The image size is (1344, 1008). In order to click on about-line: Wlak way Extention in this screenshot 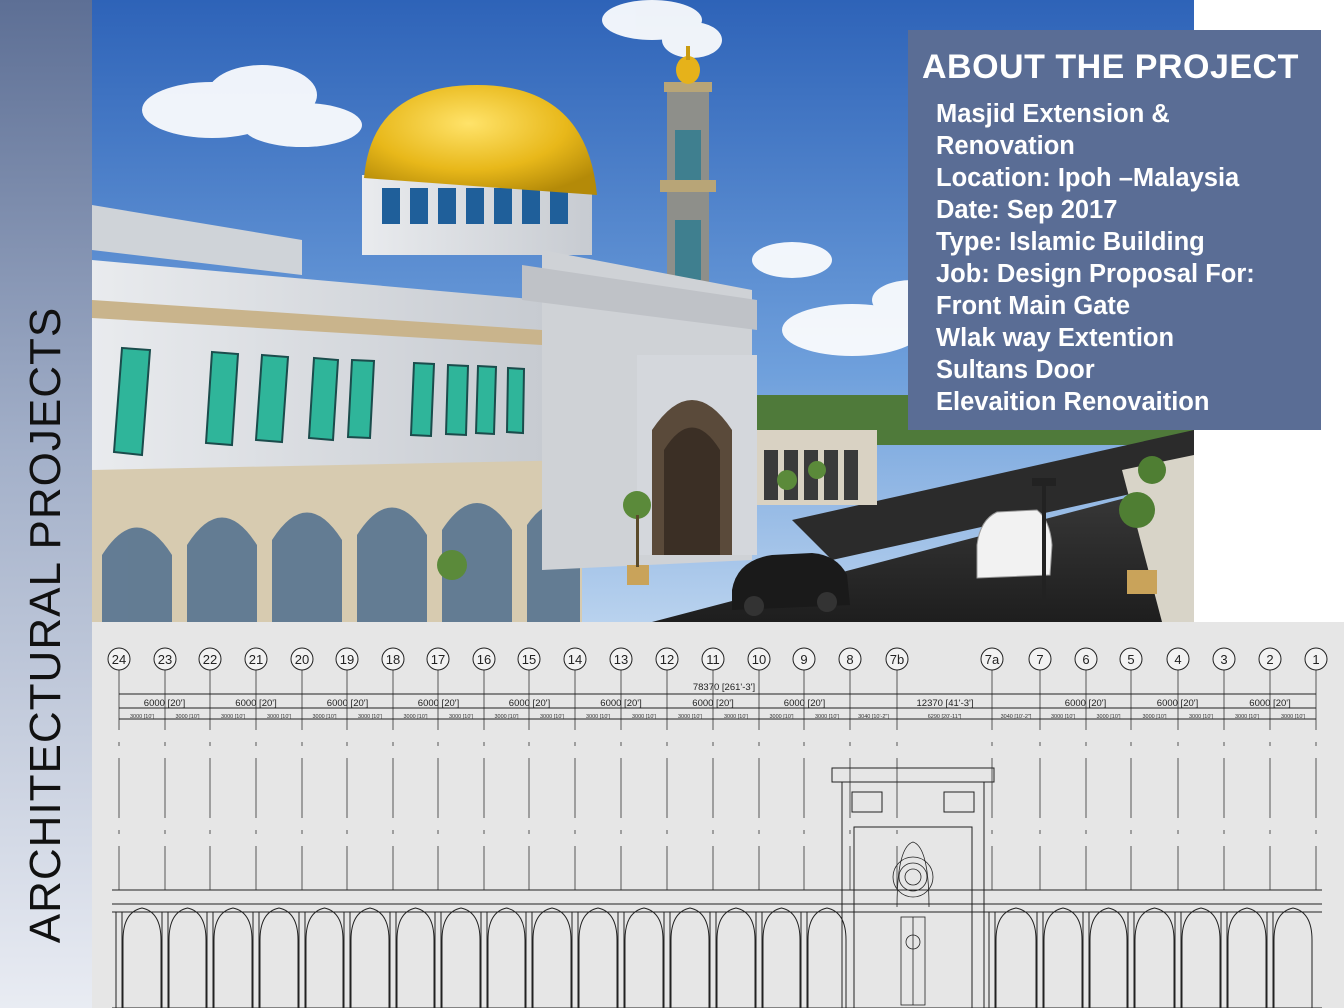, I will do `click(1055, 338)`.